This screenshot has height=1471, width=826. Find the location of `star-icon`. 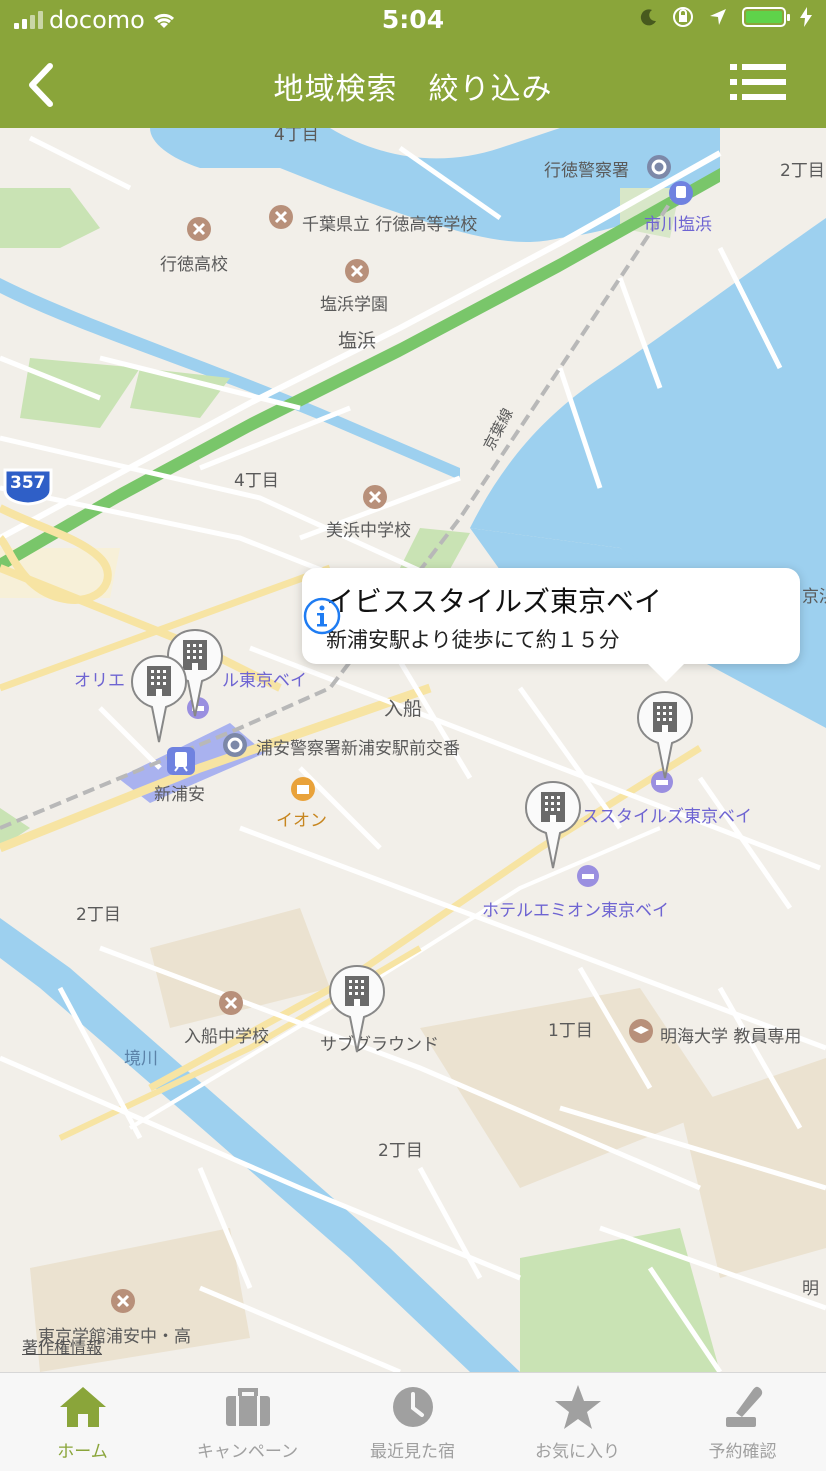

star-icon is located at coordinates (577, 1407).